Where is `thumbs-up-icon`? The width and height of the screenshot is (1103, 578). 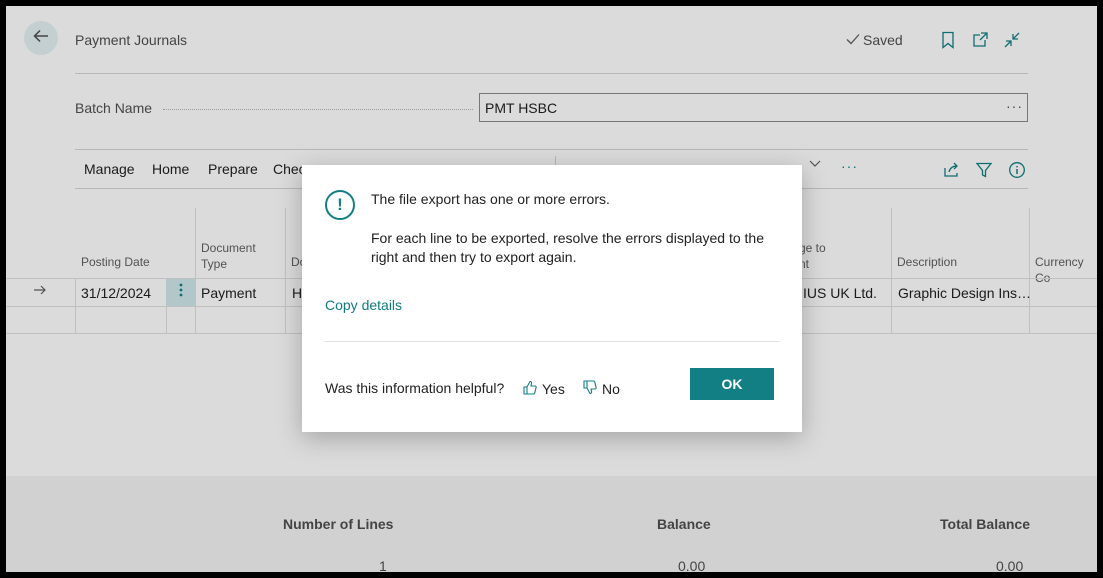 thumbs-up-icon is located at coordinates (530, 389).